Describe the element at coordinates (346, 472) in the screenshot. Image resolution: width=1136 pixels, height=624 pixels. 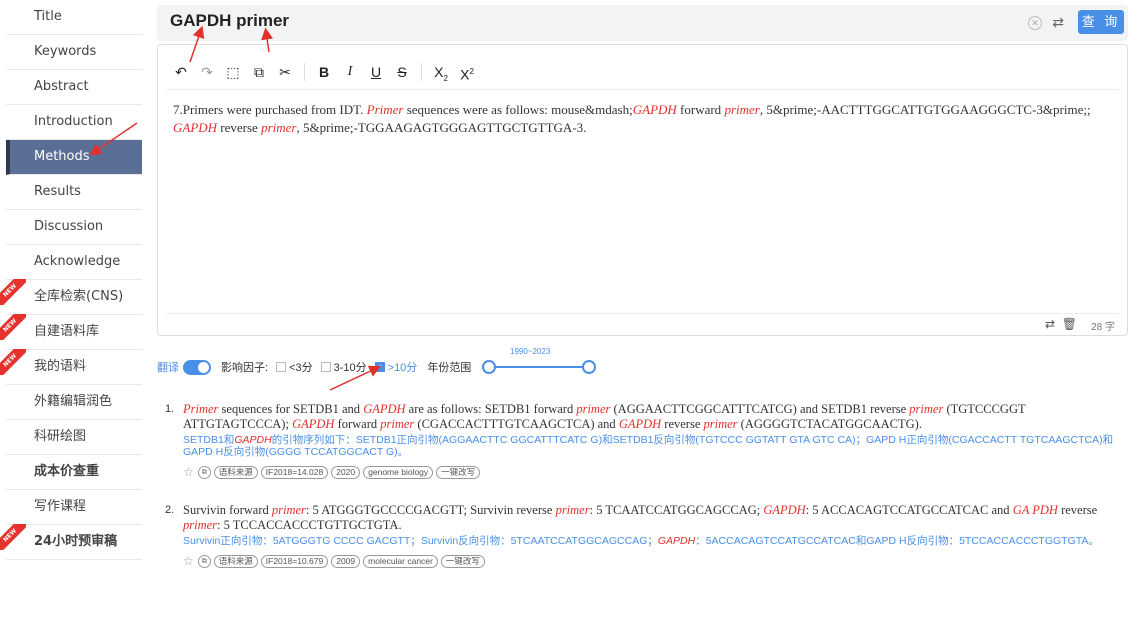
I see `meta-tag: 2020` at that location.